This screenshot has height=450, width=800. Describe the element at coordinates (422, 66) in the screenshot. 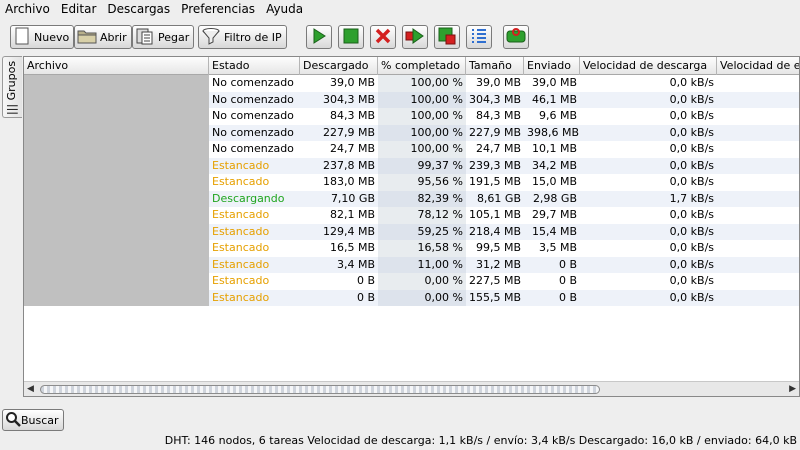

I see `col-header-percent: % completado` at that location.